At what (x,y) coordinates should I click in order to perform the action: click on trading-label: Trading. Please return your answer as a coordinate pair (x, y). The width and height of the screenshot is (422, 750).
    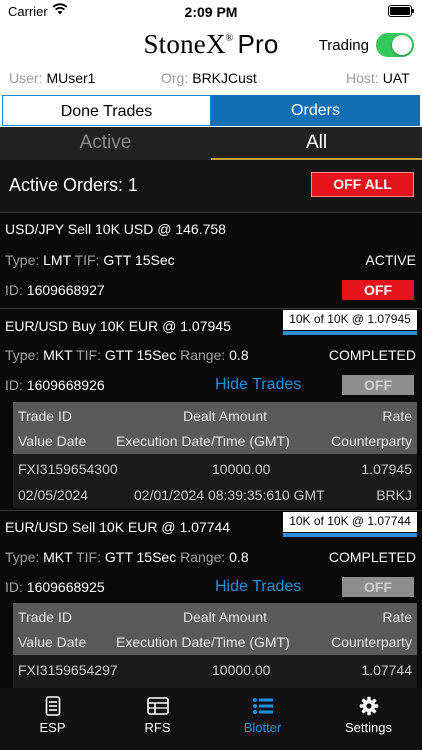
    Looking at the image, I should click on (343, 45).